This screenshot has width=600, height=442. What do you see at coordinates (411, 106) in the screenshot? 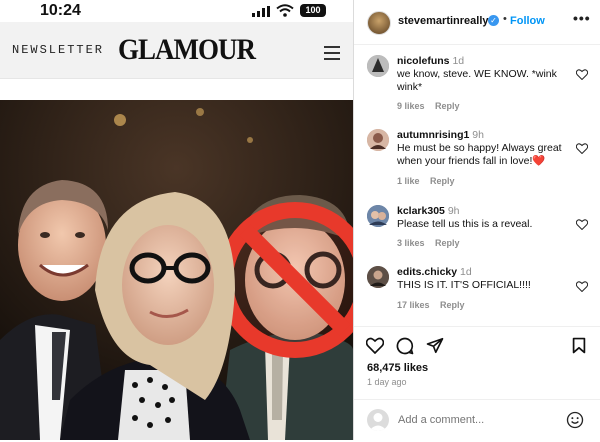
I see `comment-likes: 9 likes` at bounding box center [411, 106].